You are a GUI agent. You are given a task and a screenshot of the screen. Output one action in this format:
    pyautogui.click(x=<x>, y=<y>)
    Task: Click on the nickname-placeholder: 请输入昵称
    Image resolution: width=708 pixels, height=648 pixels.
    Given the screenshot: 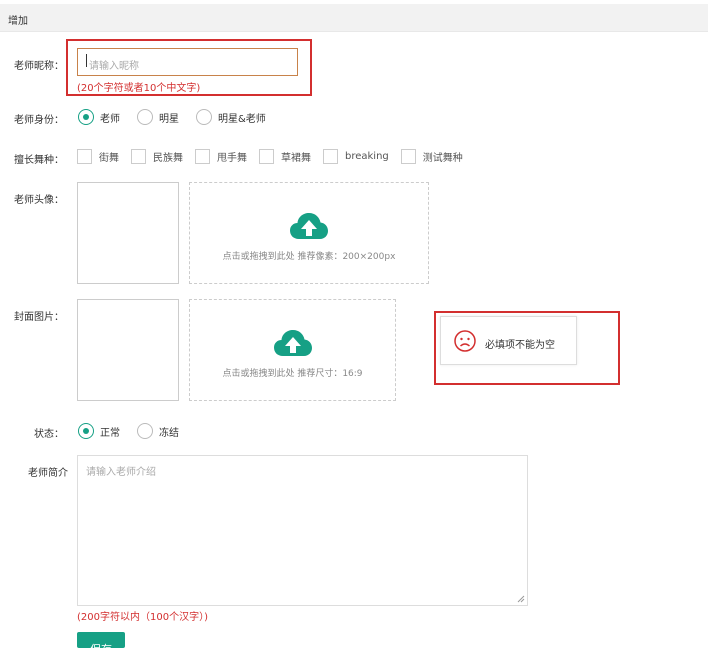 What is the action you would take?
    pyautogui.click(x=114, y=66)
    